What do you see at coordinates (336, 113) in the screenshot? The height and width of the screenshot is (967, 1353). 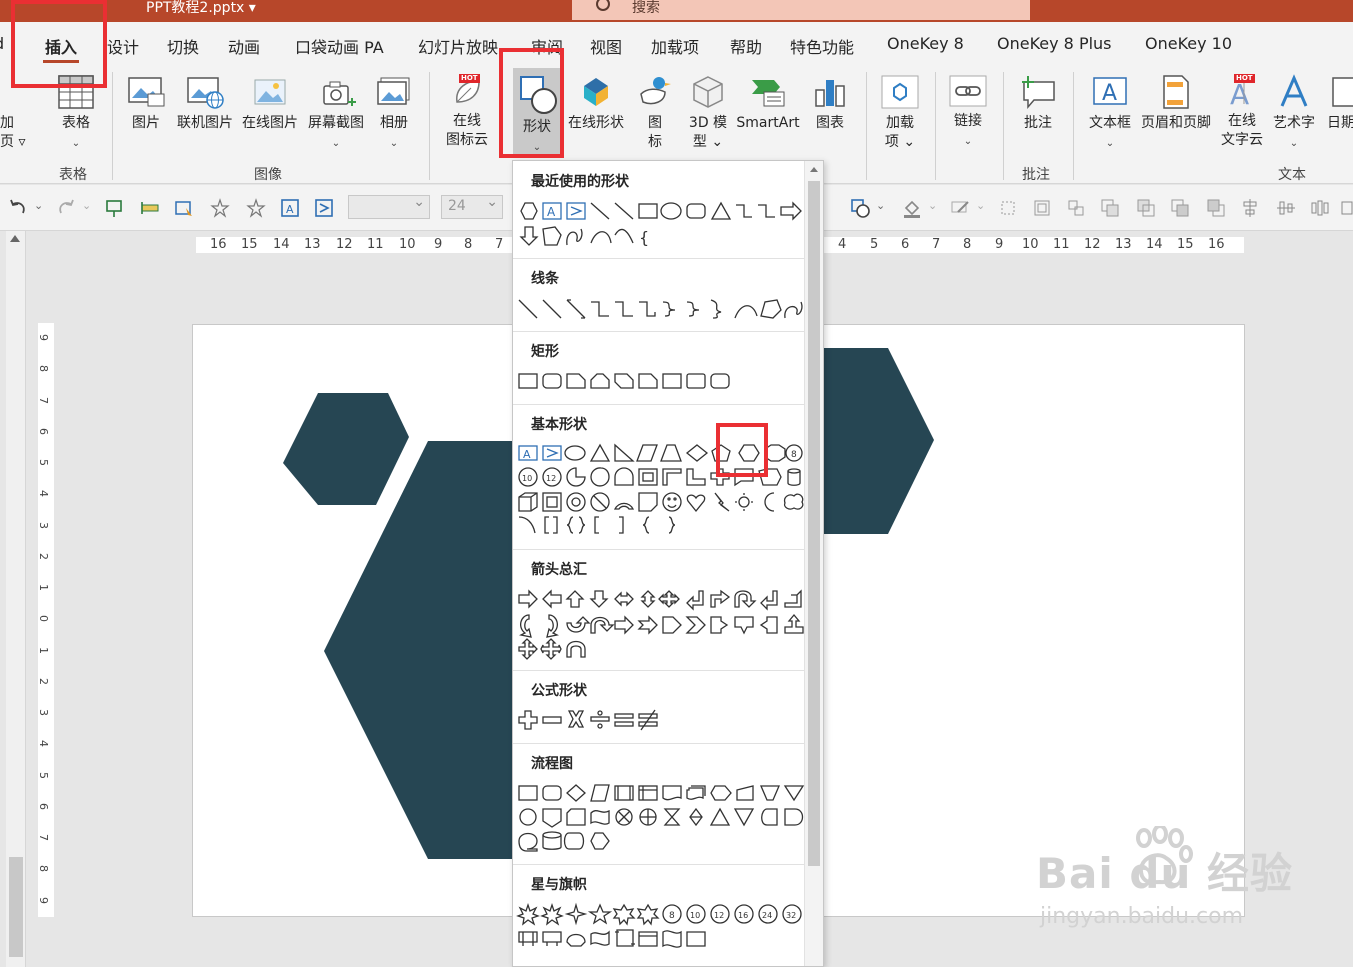 I see `screenshot-button: 屏幕截图 ⌄` at bounding box center [336, 113].